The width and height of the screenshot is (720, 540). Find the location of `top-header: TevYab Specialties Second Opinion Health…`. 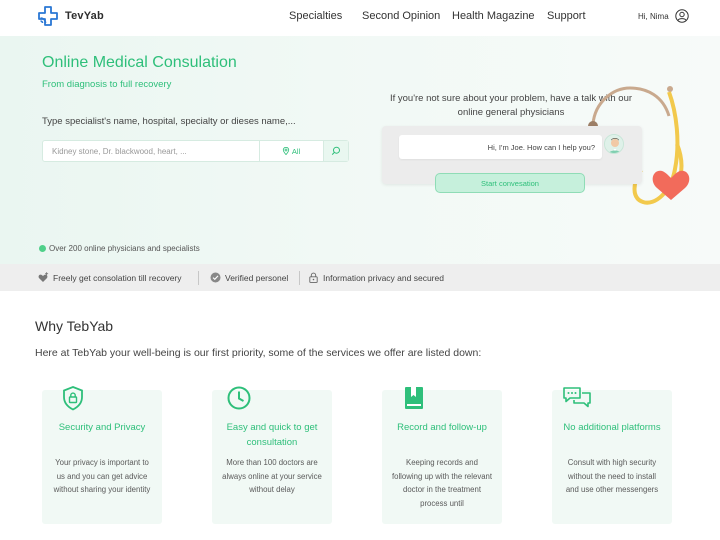

top-header: TevYab Specialties Second Opinion Health… is located at coordinates (360, 18).